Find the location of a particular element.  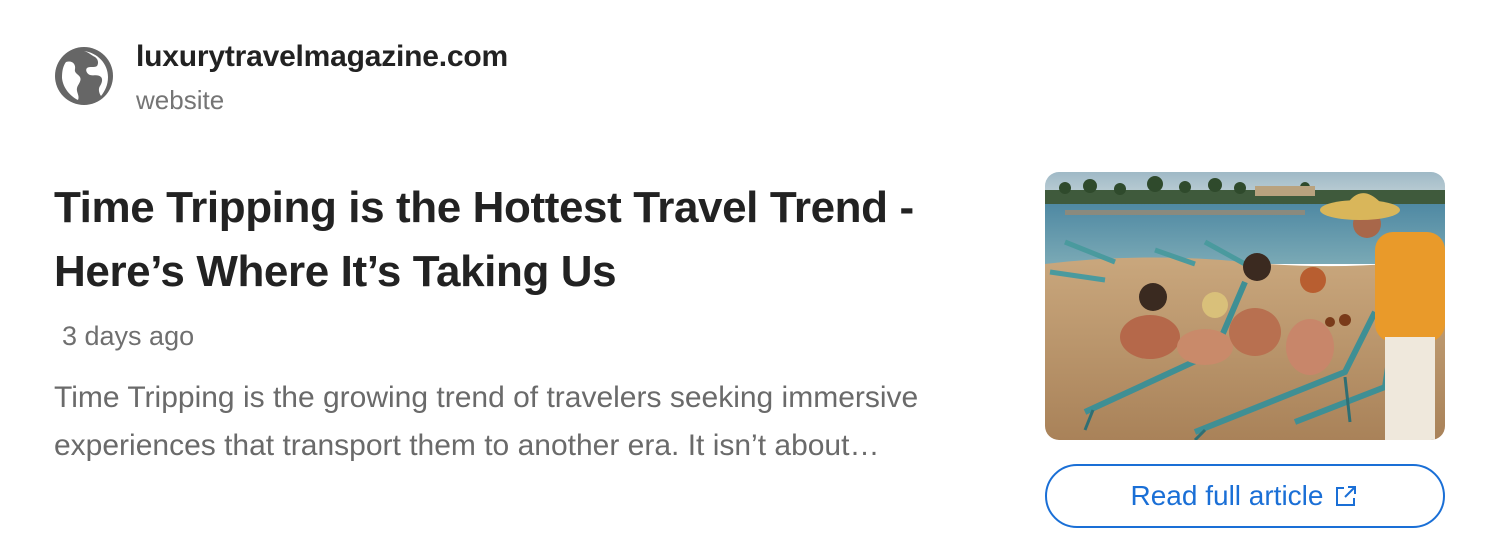

source-text: luxurytravelmagazine.com website is located at coordinates (322, 78).